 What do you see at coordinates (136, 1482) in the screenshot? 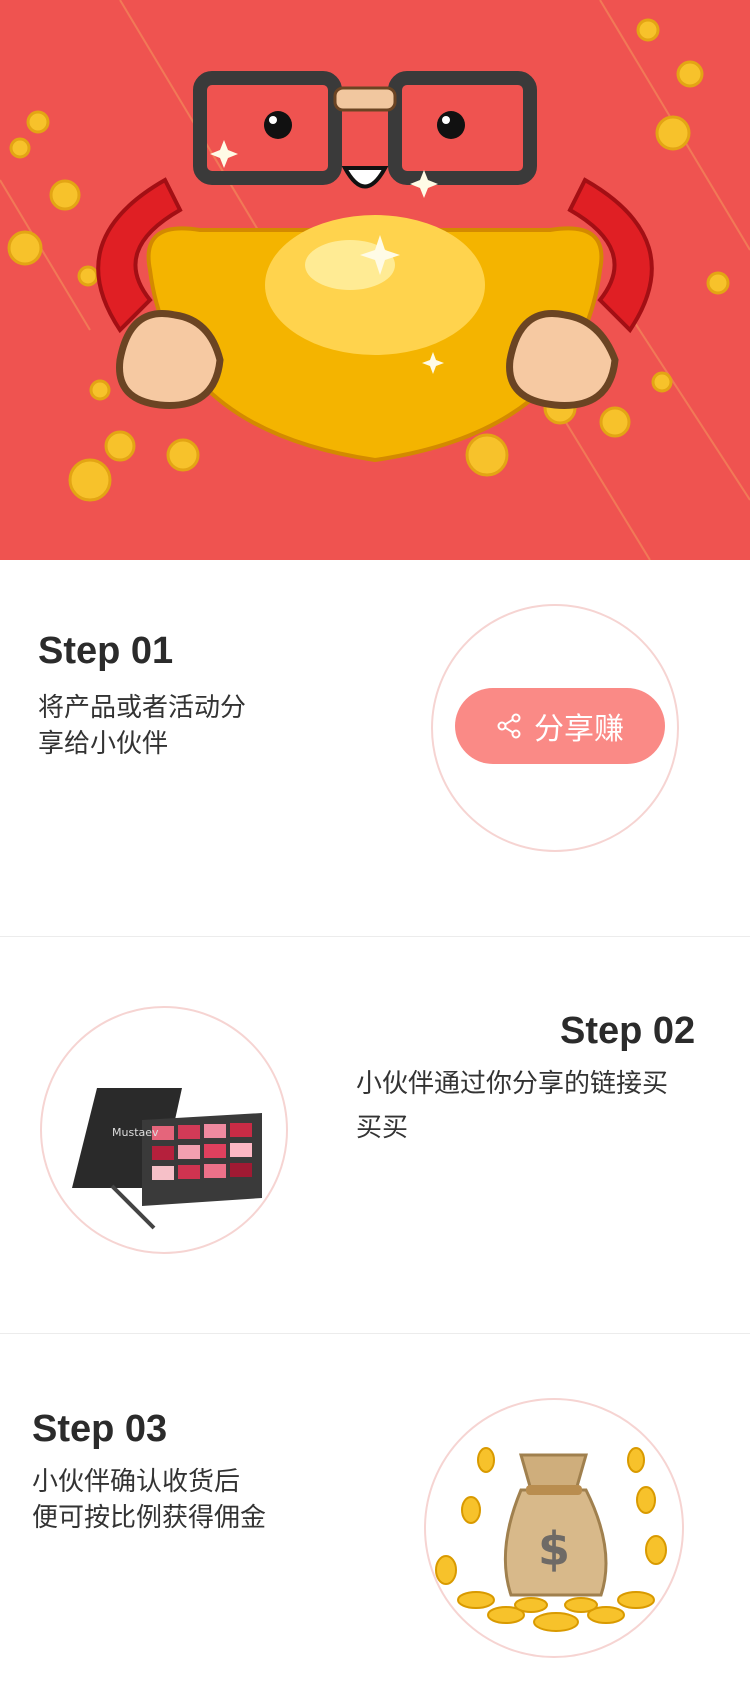
I see `step-3-desc-line1: 小伙伴确认收货后` at bounding box center [136, 1482].